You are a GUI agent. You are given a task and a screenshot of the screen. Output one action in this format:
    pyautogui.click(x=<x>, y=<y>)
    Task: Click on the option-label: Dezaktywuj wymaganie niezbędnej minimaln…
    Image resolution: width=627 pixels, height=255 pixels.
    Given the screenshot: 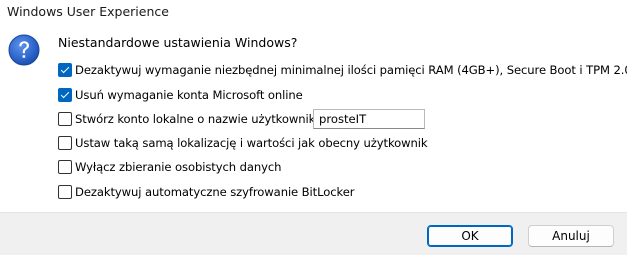 What is the action you would take?
    pyautogui.click(x=351, y=70)
    